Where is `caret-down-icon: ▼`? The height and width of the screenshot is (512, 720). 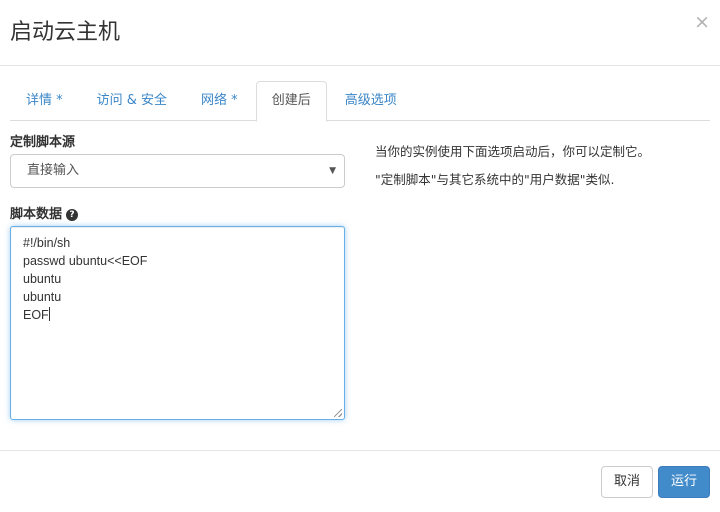
caret-down-icon: ▼ is located at coordinates (332, 171).